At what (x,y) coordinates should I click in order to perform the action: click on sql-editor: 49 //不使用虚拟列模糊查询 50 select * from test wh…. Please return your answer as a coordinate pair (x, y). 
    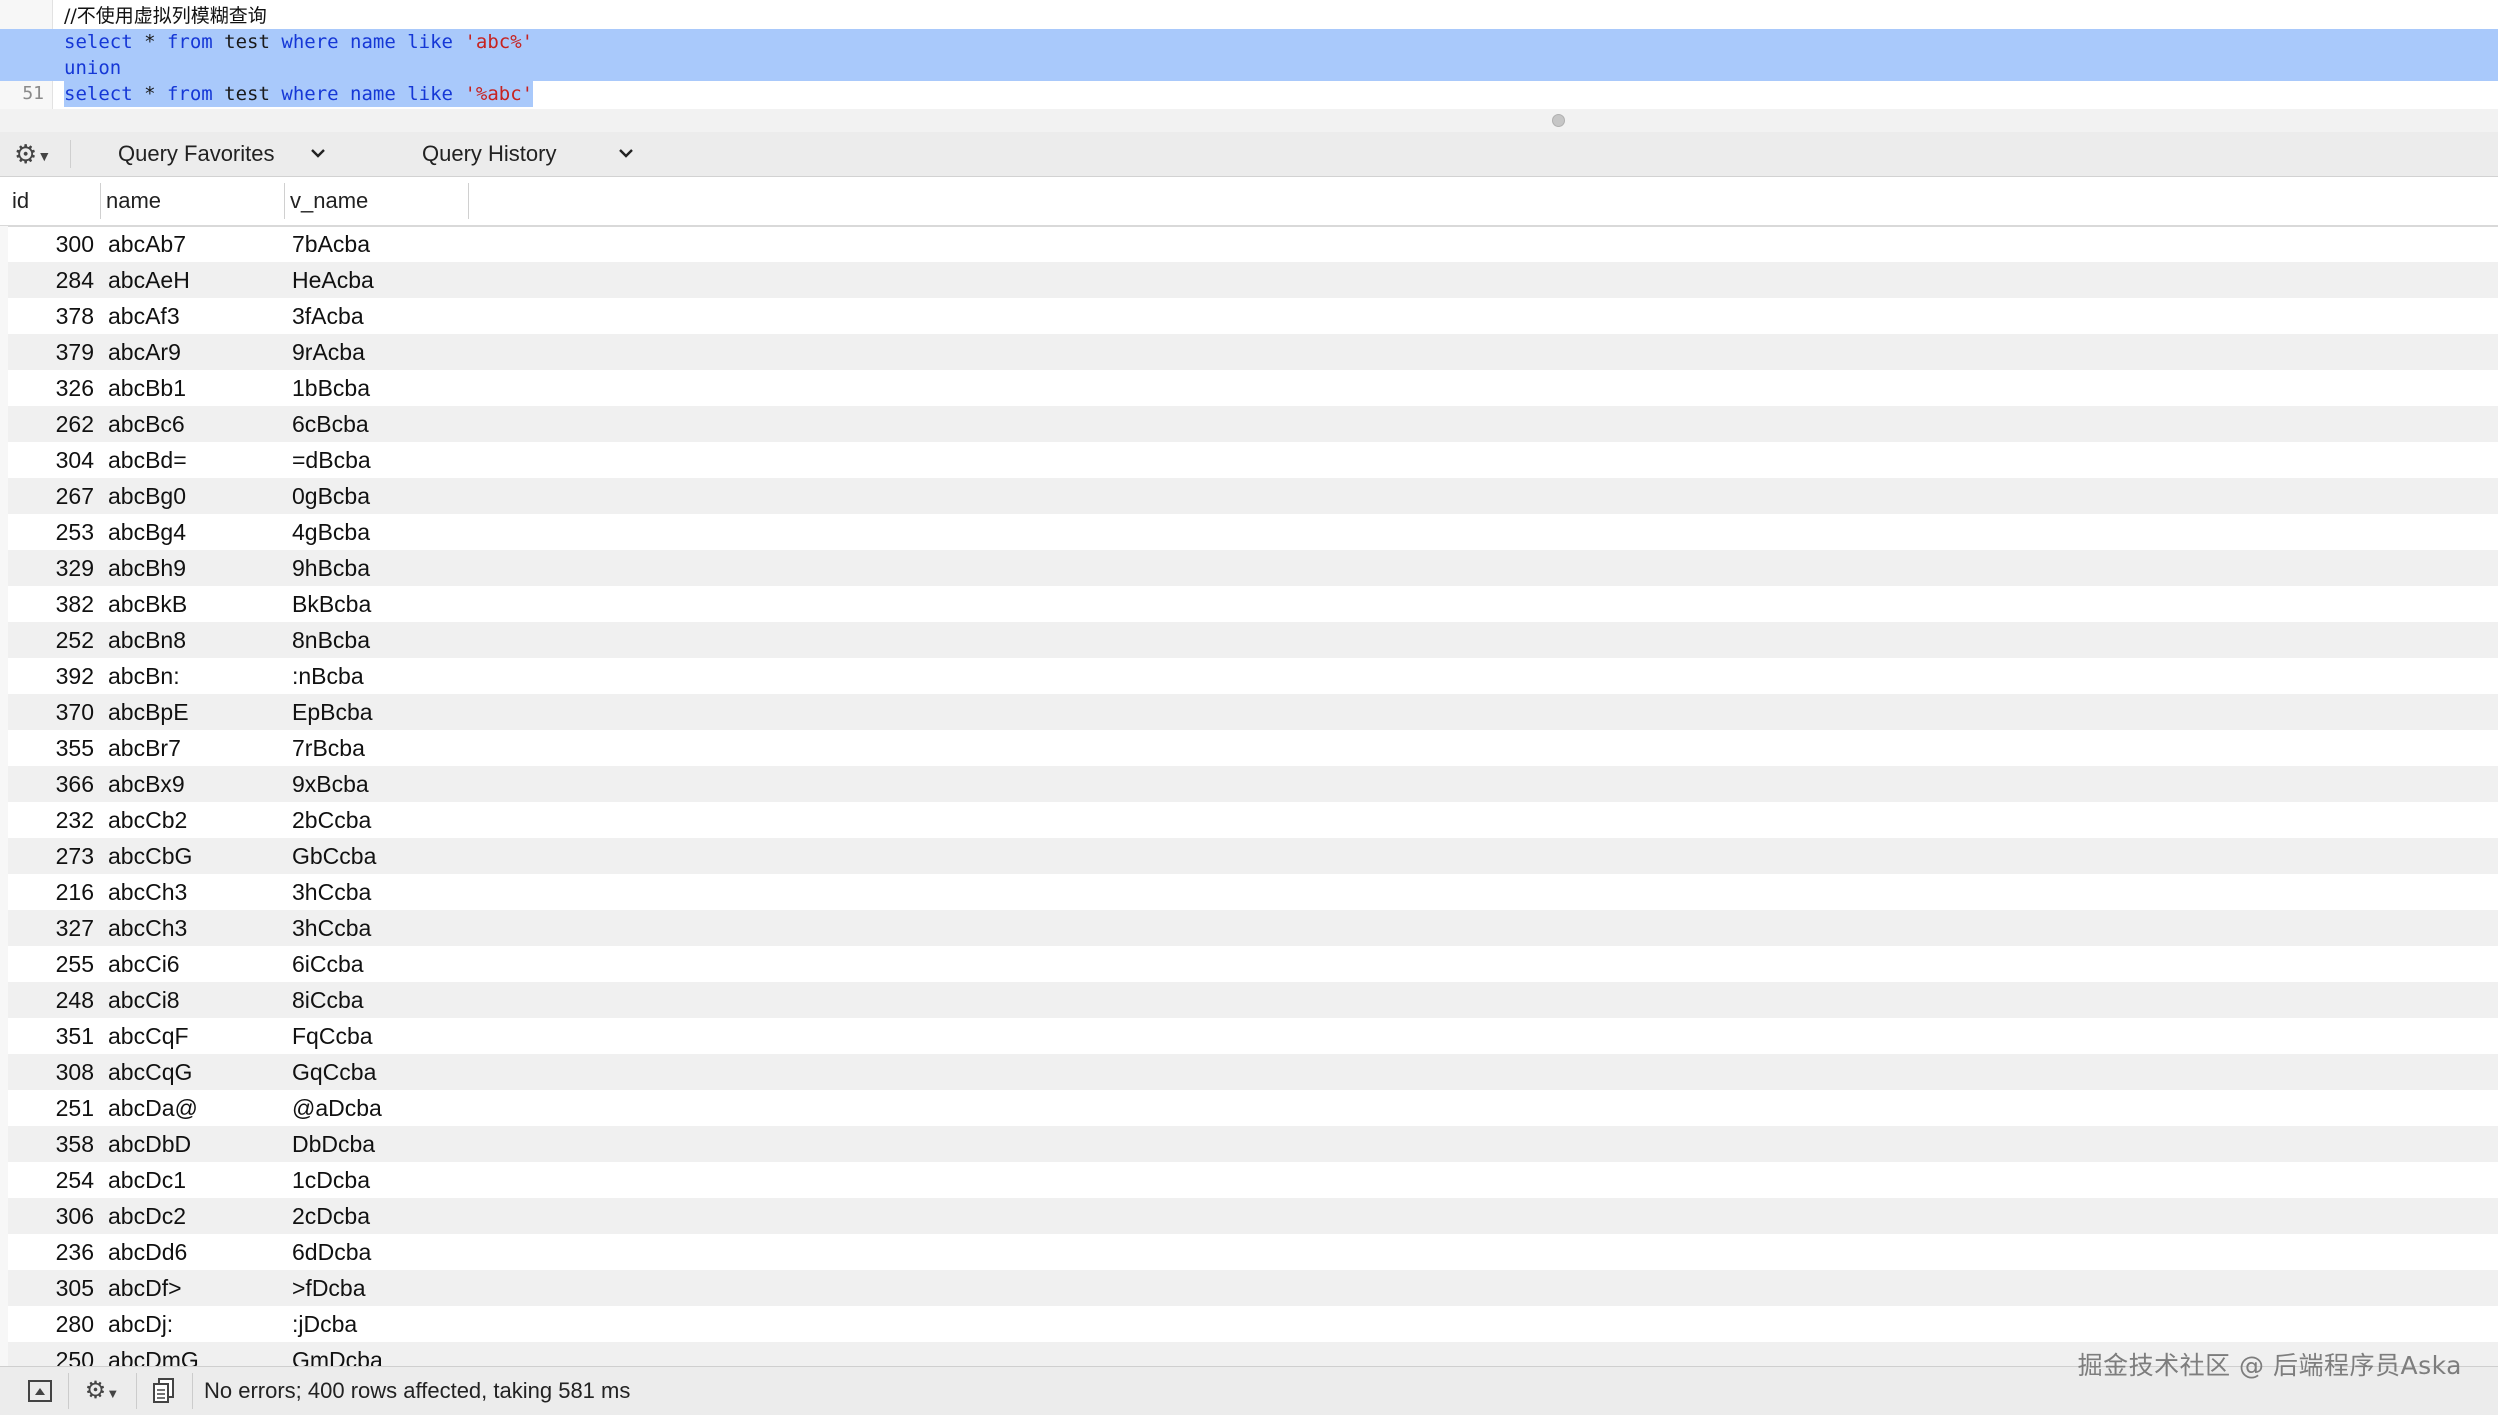
    Looking at the image, I should click on (1249, 55).